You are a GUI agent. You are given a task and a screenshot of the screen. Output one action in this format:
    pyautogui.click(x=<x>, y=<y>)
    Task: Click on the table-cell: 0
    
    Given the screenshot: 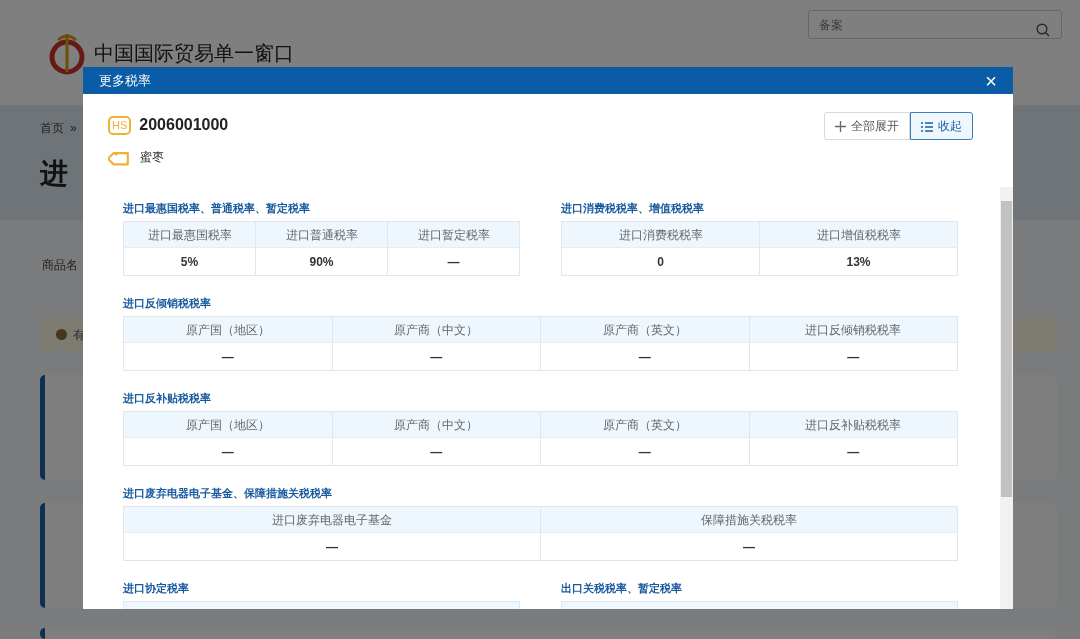 What is the action you would take?
    pyautogui.click(x=661, y=262)
    